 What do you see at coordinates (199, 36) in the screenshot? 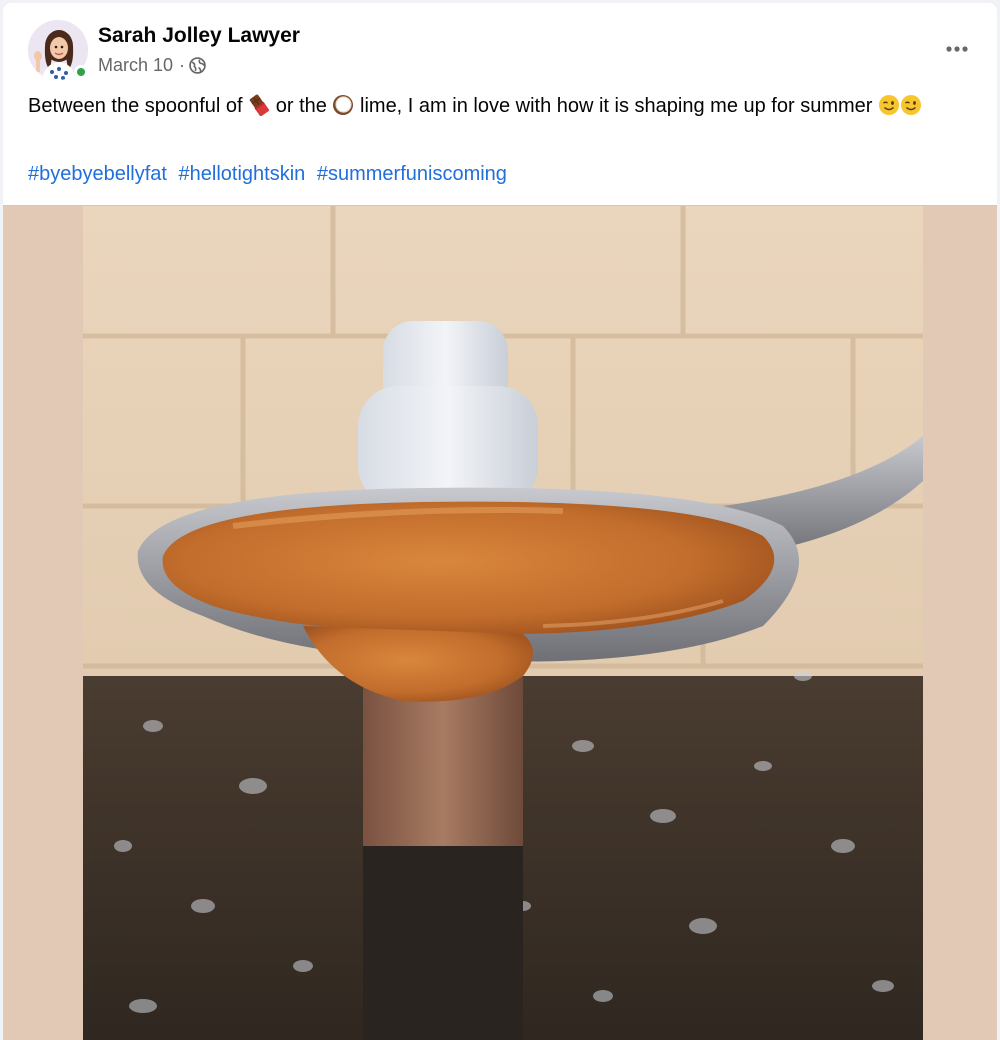
I see `author-name: Sarah Jolley Lawyer` at bounding box center [199, 36].